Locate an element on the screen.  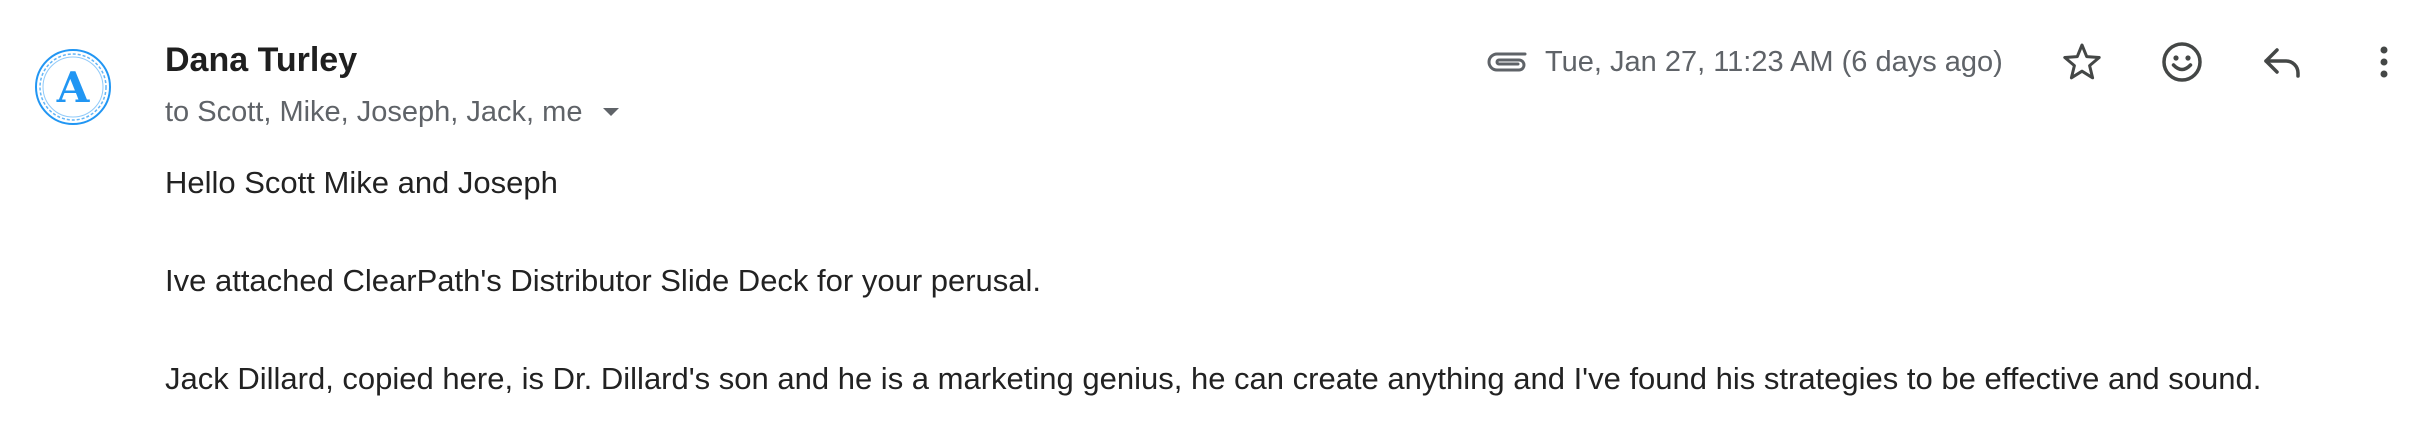
body-paragraph: Hello Scott Mike and Joseph is located at coordinates (361, 182).